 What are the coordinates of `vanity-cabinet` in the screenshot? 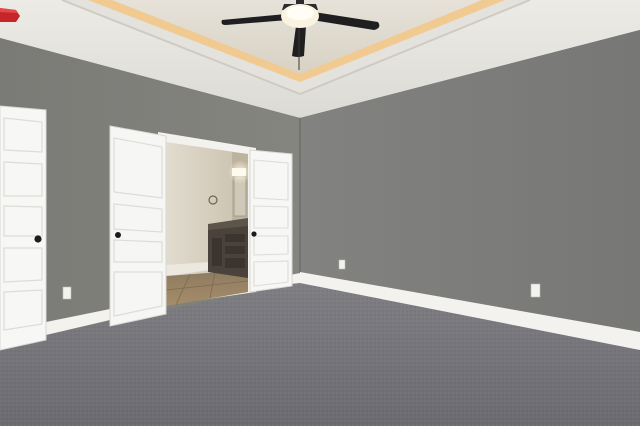 It's located at (228, 248).